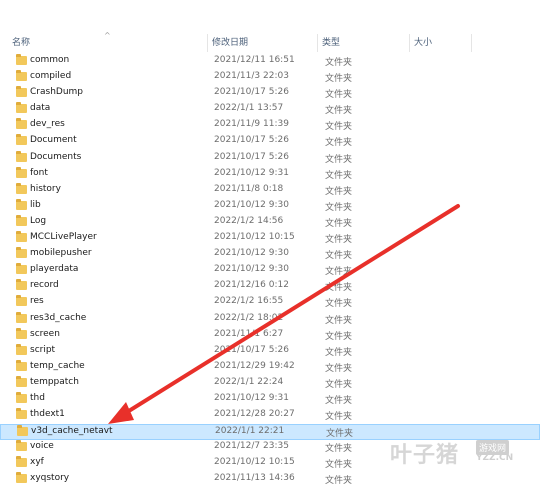 The width and height of the screenshot is (540, 491). I want to click on annotation-arrow-head, so click(121, 413).